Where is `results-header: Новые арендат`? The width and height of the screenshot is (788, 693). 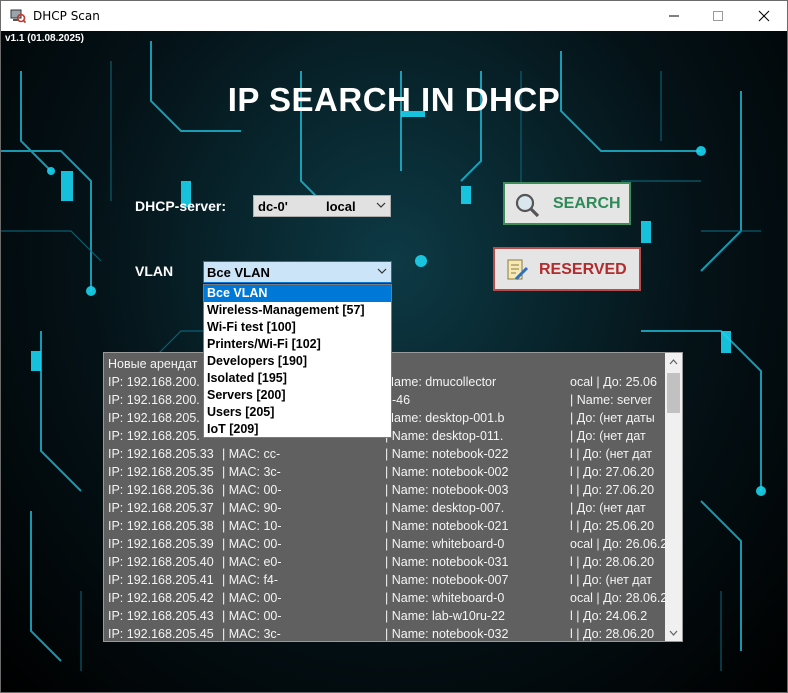 results-header: Новые арендат is located at coordinates (153, 364).